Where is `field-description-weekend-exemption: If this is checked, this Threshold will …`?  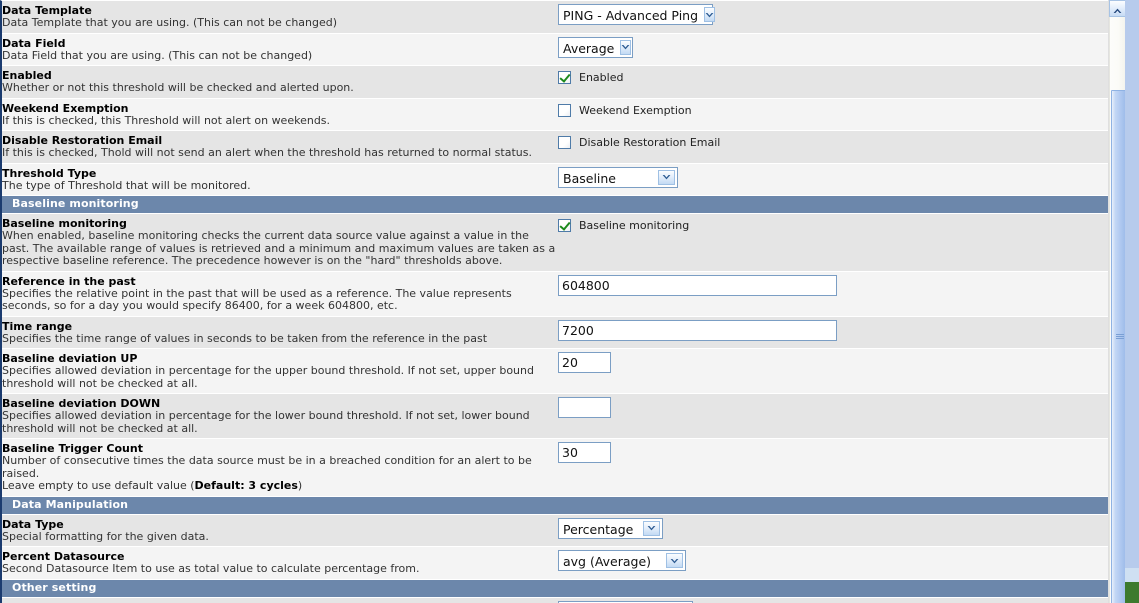
field-description-weekend-exemption: If this is checked, this Threshold will … is located at coordinates (166, 120).